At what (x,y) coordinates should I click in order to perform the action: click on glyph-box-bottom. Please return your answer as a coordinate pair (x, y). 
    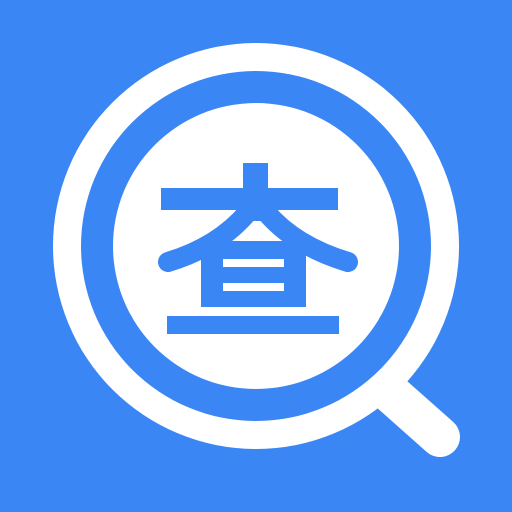
    Looking at the image, I should click on (253, 299).